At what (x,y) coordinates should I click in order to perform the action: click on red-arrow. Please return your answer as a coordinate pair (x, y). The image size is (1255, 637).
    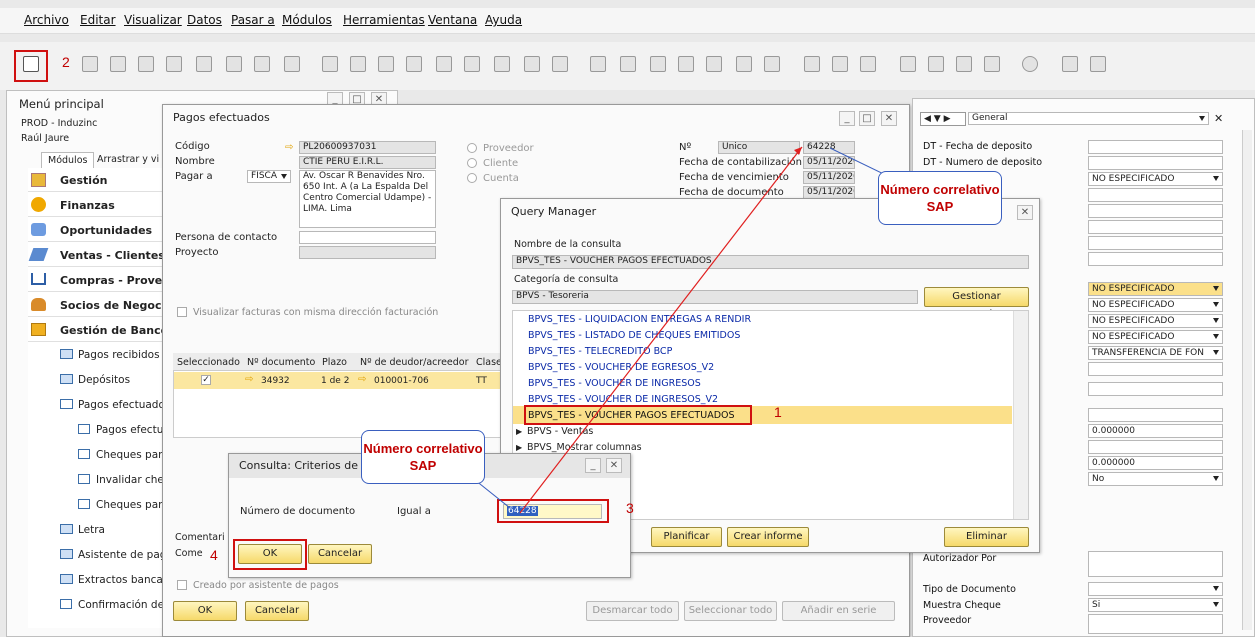
    Looking at the image, I should click on (661, 330).